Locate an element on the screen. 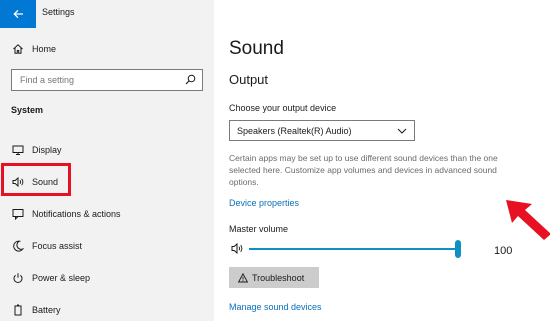  manage-sound-devices-link: Manage sound devices is located at coordinates (275, 307).